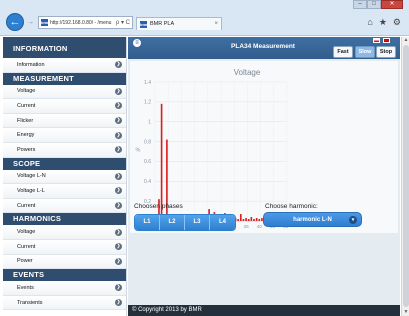  I want to click on page-title: PLA34 Measurement, so click(263, 46).